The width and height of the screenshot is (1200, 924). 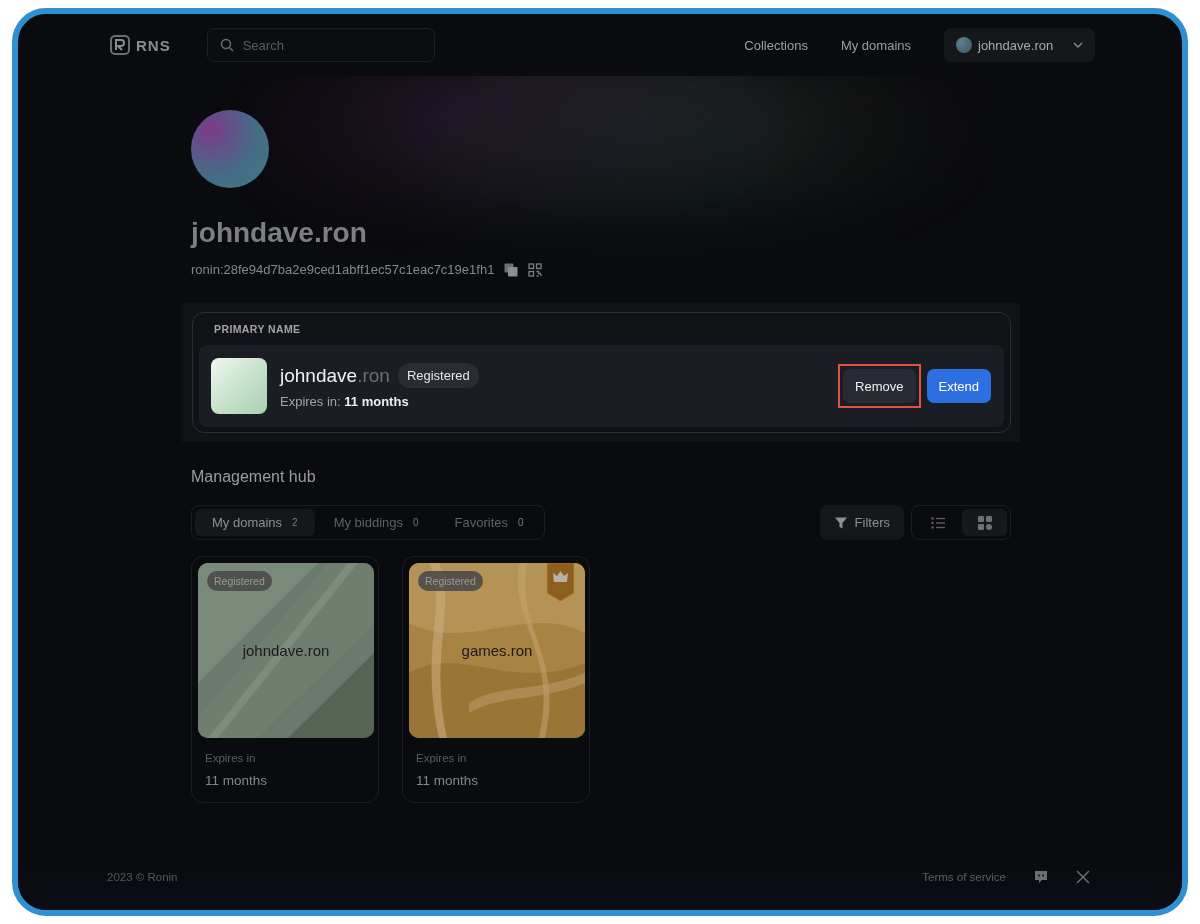 I want to click on tab: Favorites 0, so click(x=489, y=522).